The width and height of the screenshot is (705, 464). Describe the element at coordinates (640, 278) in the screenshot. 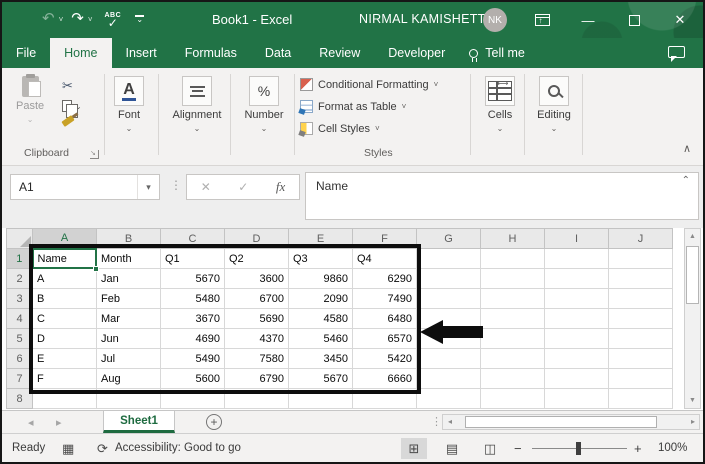

I see `cell-j2` at that location.